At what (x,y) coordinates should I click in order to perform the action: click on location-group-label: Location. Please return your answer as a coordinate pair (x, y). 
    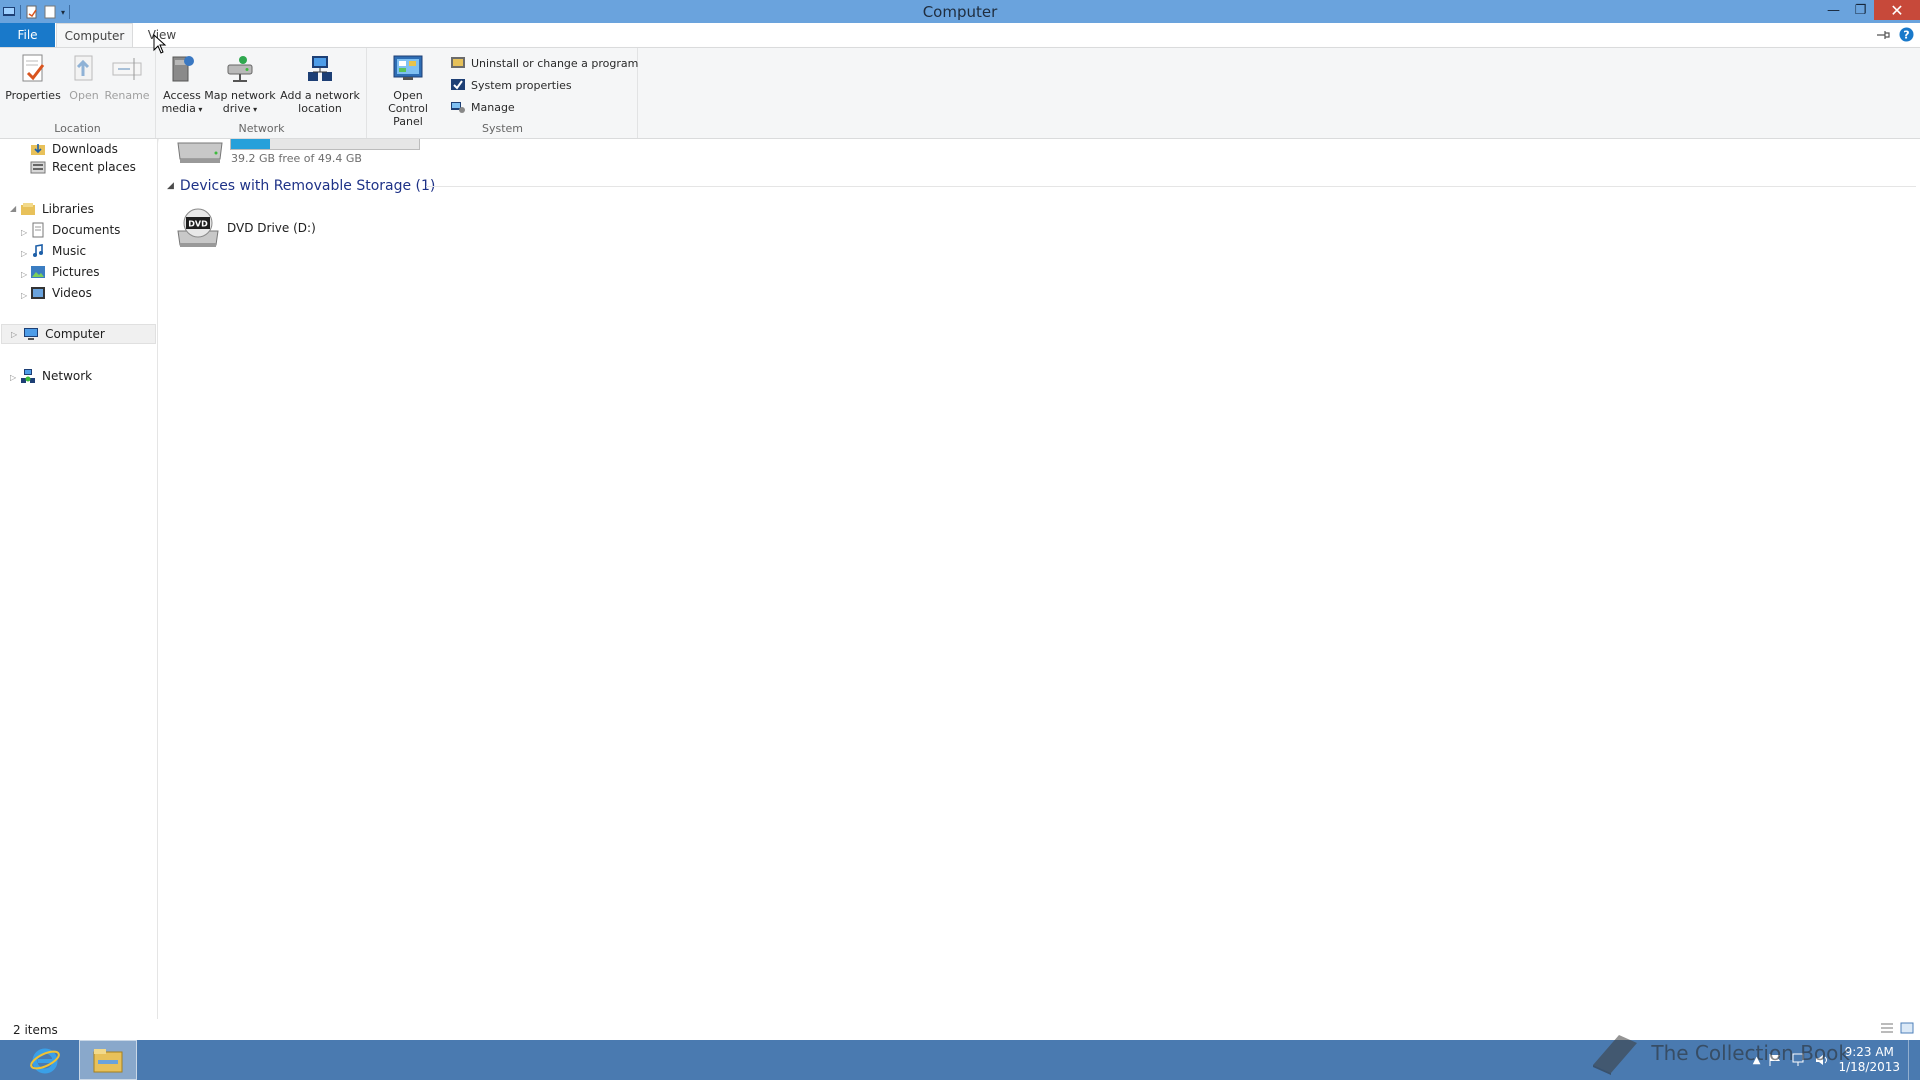
    Looking at the image, I should click on (77, 128).